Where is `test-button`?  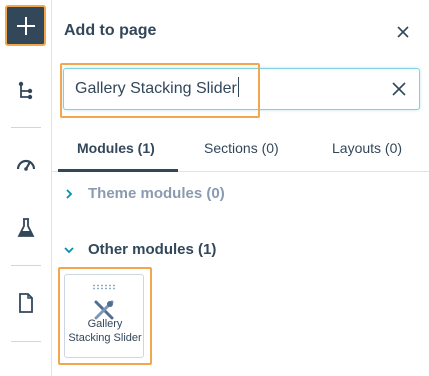 test-button is located at coordinates (26, 228).